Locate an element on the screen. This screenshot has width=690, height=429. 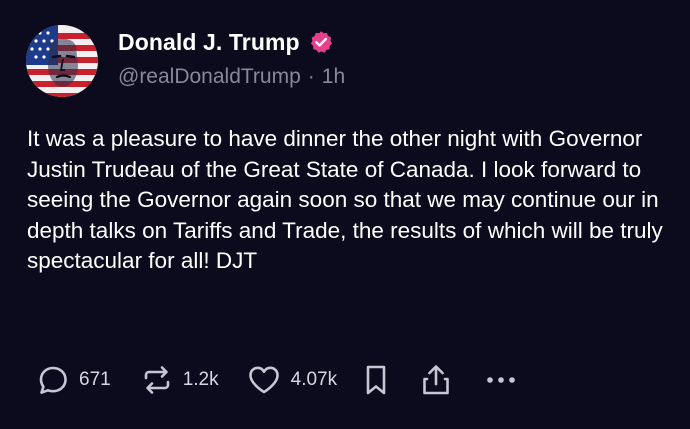
heart-icon is located at coordinates (264, 380).